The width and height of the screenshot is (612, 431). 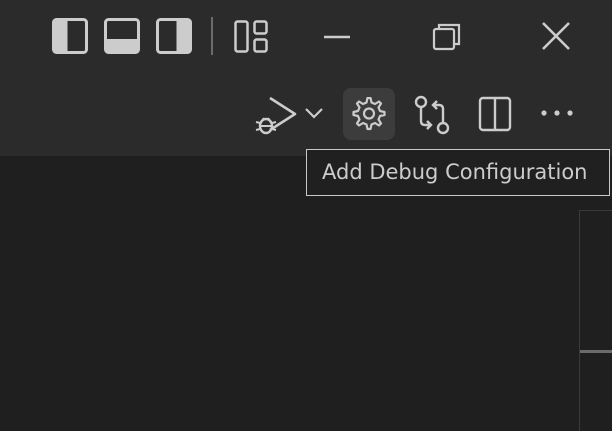 What do you see at coordinates (122, 36) in the screenshot?
I see `toggle-panel-icon` at bounding box center [122, 36].